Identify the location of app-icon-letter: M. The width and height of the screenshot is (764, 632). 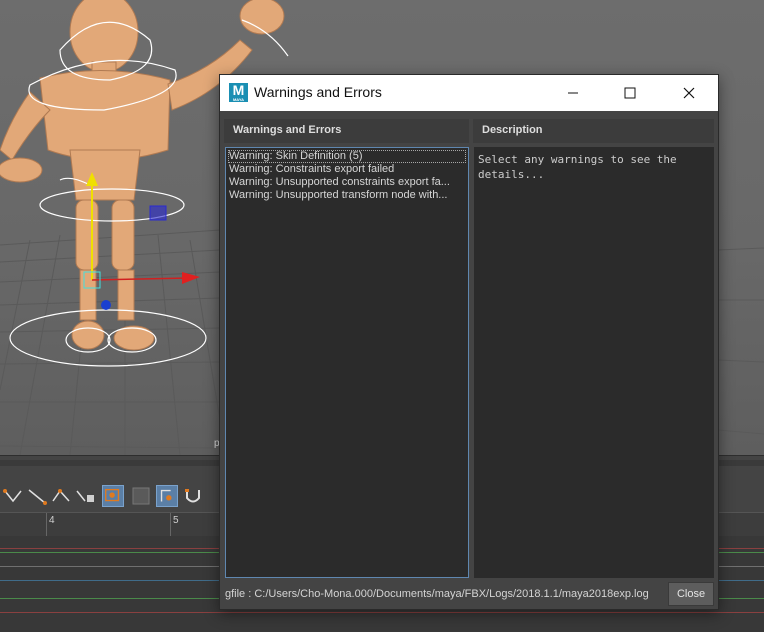
(238, 90).